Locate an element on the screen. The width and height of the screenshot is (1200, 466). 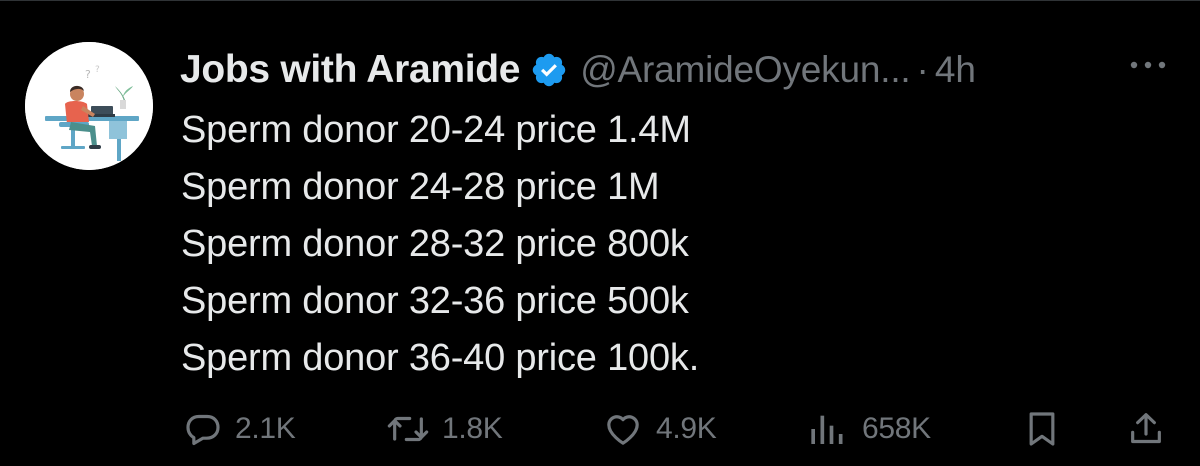
tweet-timestamp: 4h is located at coordinates (955, 70).